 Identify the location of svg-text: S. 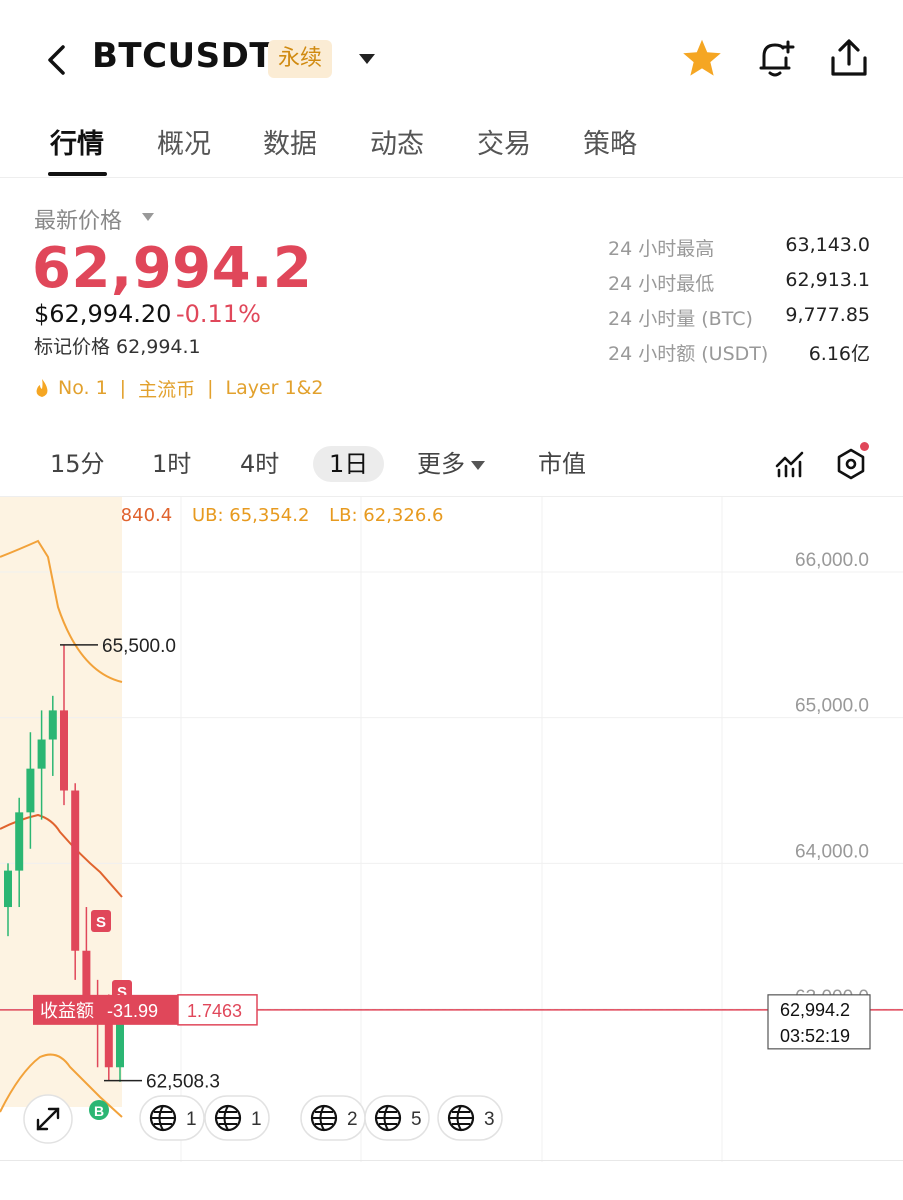
(101, 922).